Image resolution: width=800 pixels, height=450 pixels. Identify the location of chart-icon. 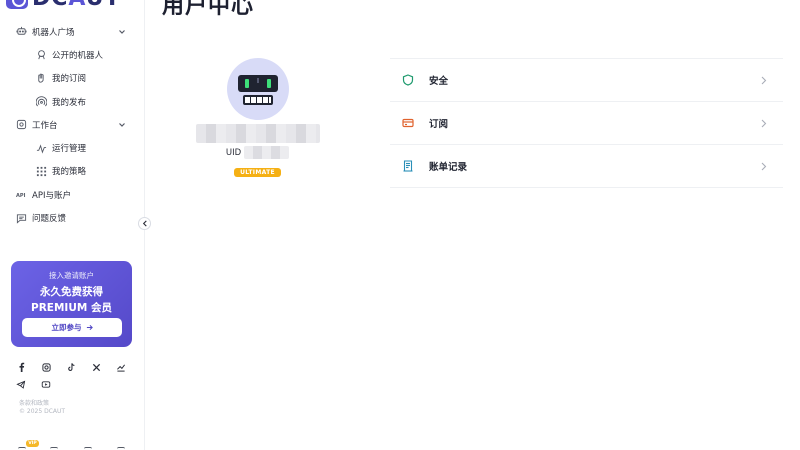
(121, 367).